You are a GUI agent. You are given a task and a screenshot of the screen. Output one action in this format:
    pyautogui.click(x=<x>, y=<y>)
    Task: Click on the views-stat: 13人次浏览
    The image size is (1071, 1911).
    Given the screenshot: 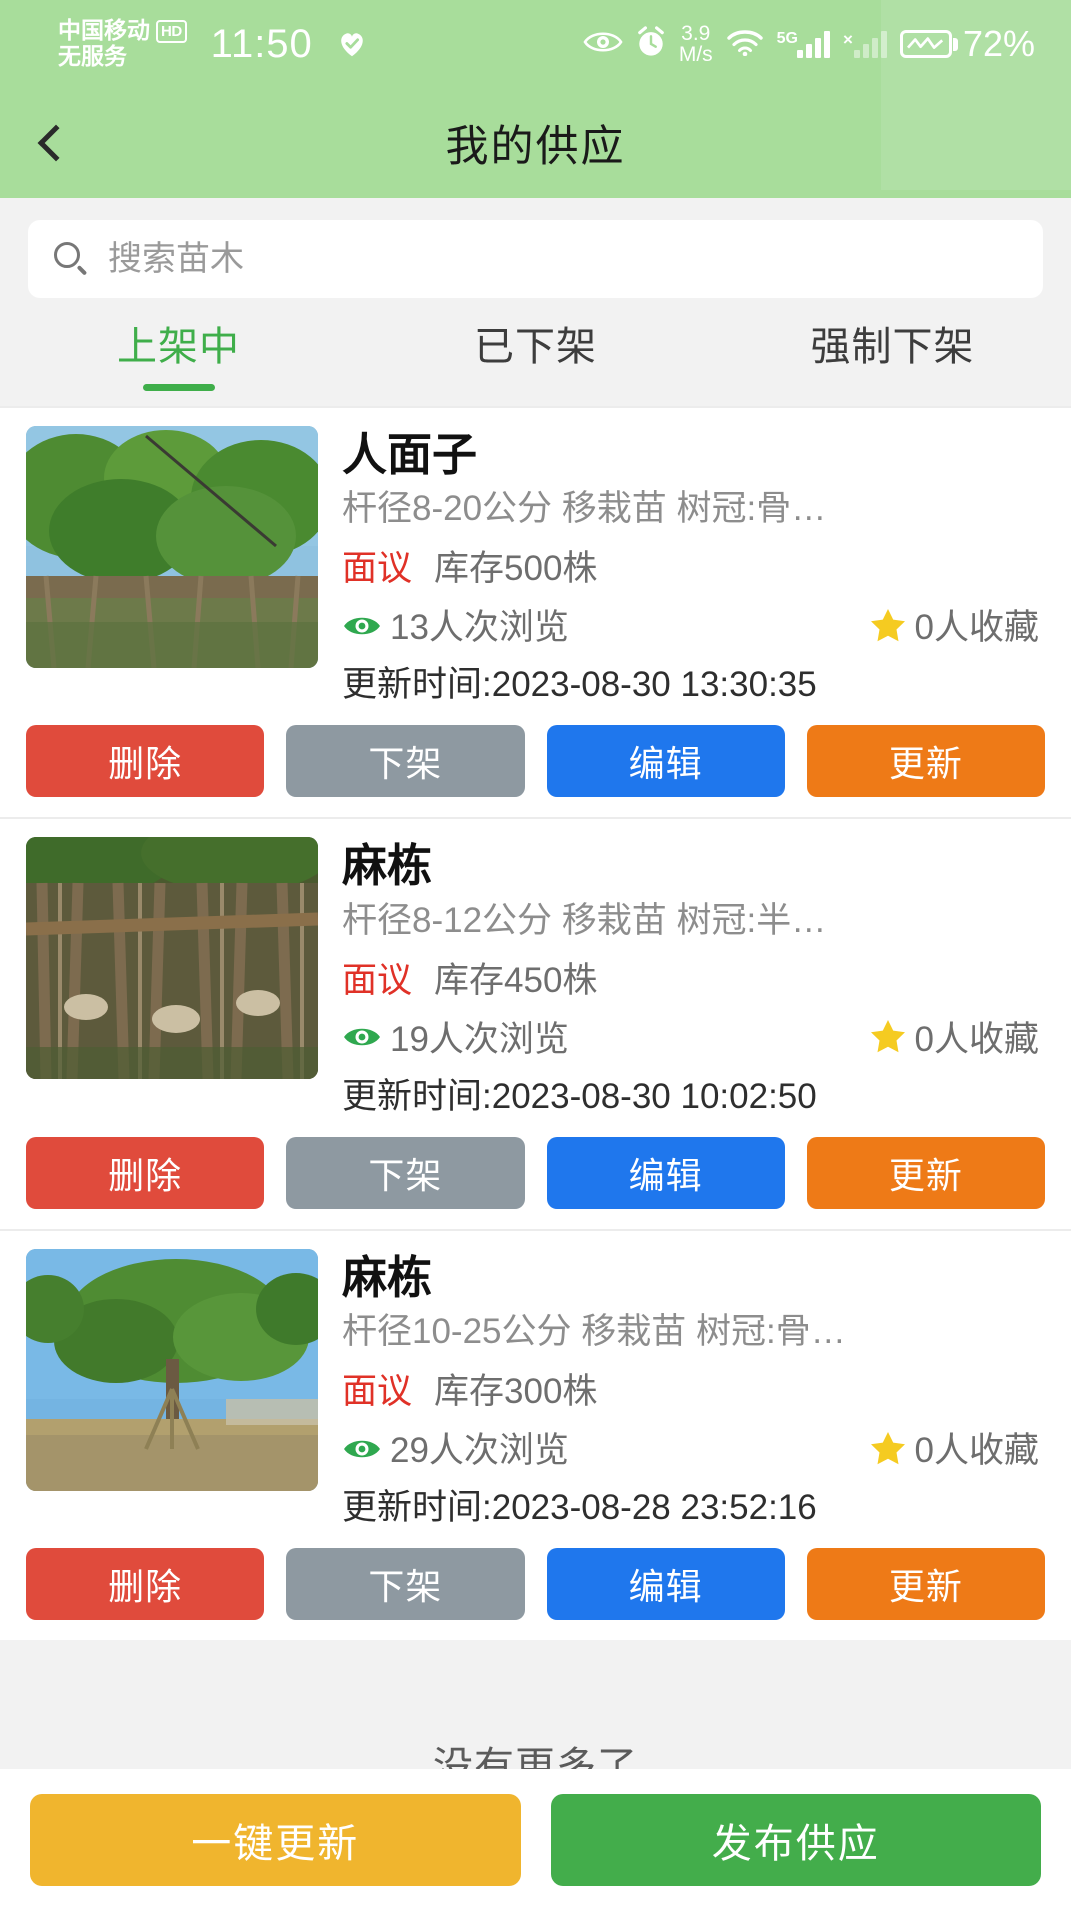 What is the action you would take?
    pyautogui.click(x=455, y=624)
    